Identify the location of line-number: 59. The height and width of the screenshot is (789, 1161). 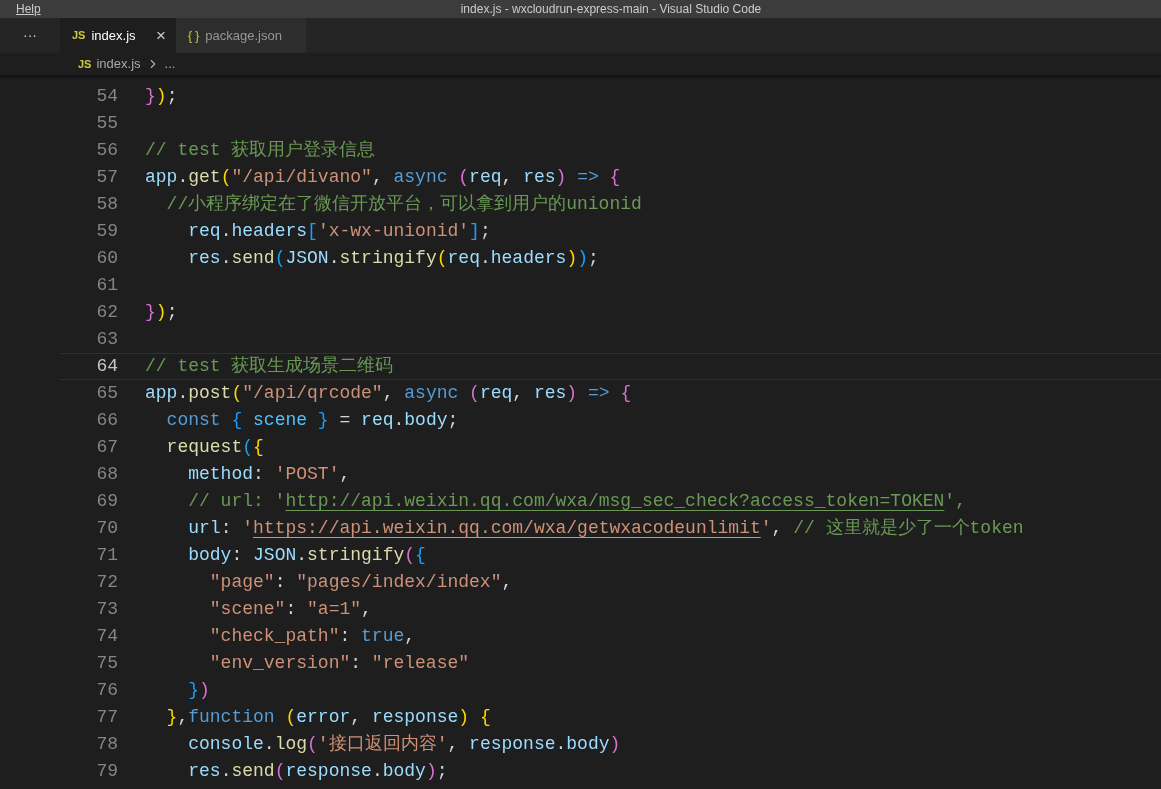
(106, 231).